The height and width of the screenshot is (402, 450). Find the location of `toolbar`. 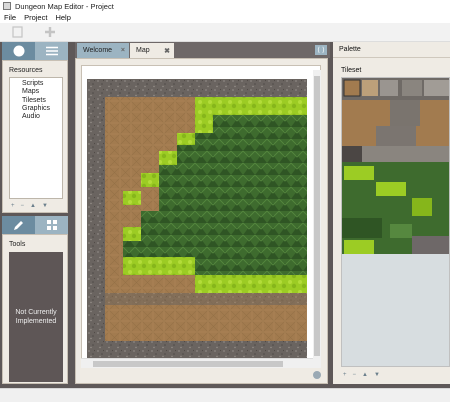

toolbar is located at coordinates (225, 32).